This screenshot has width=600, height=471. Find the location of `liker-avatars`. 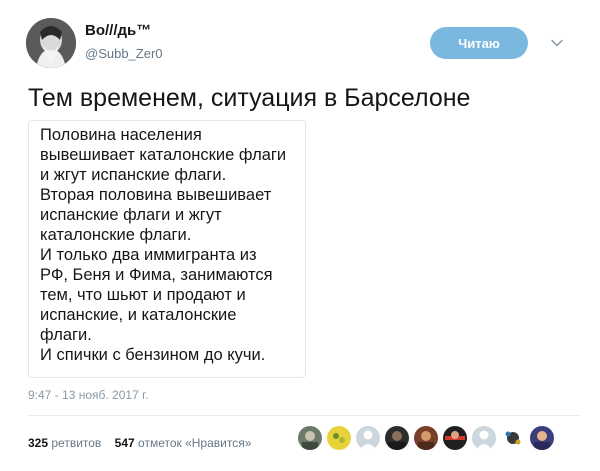

liker-avatars is located at coordinates (426, 438).